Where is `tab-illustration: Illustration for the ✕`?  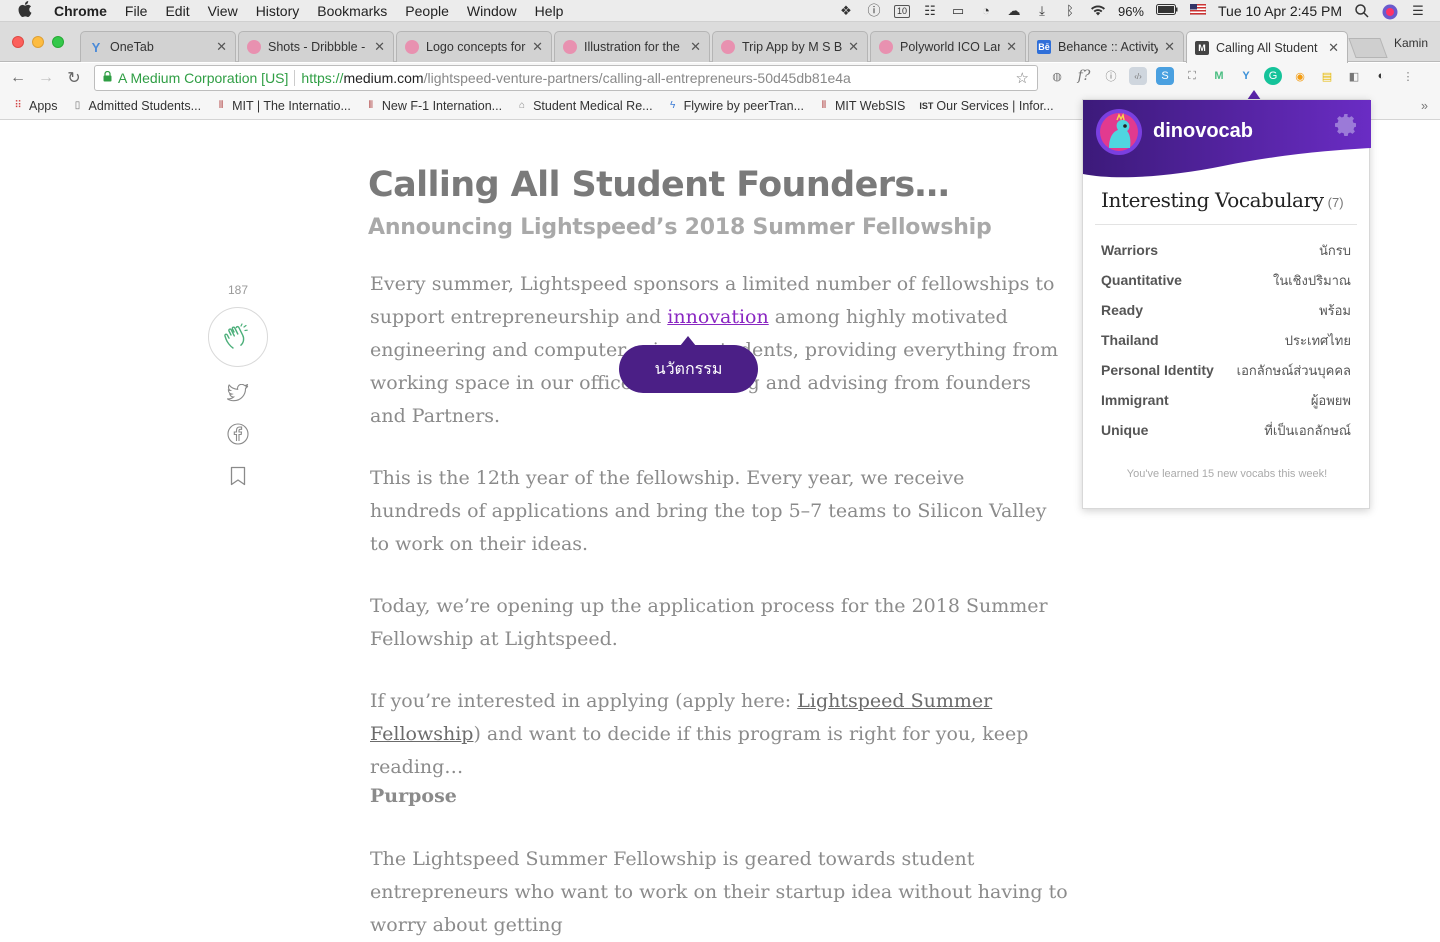 tab-illustration: Illustration for the ✕ is located at coordinates (632, 46).